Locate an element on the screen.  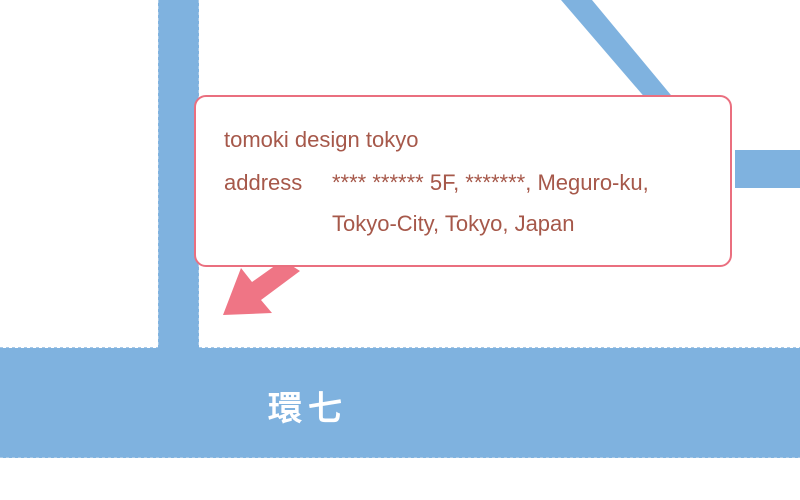
road-label: 環七 is located at coordinates (308, 409).